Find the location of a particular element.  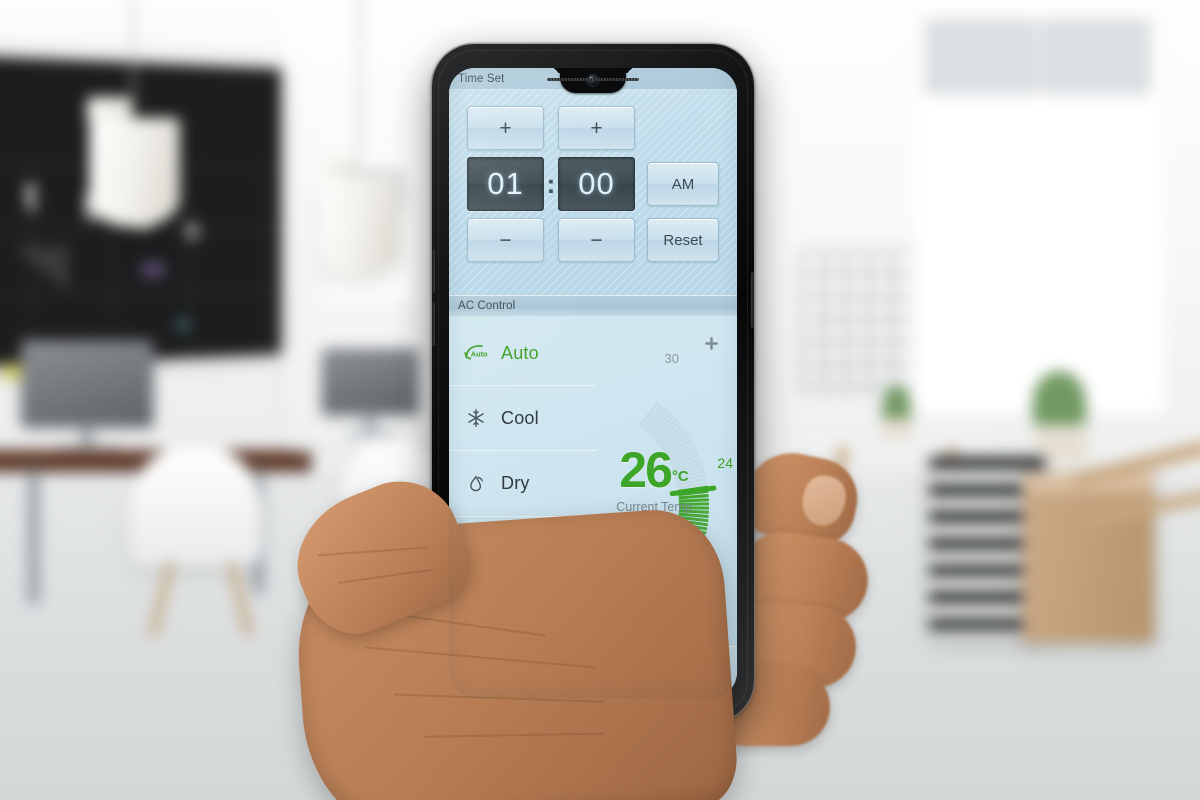

ac-control-header: AC Control is located at coordinates (593, 306).